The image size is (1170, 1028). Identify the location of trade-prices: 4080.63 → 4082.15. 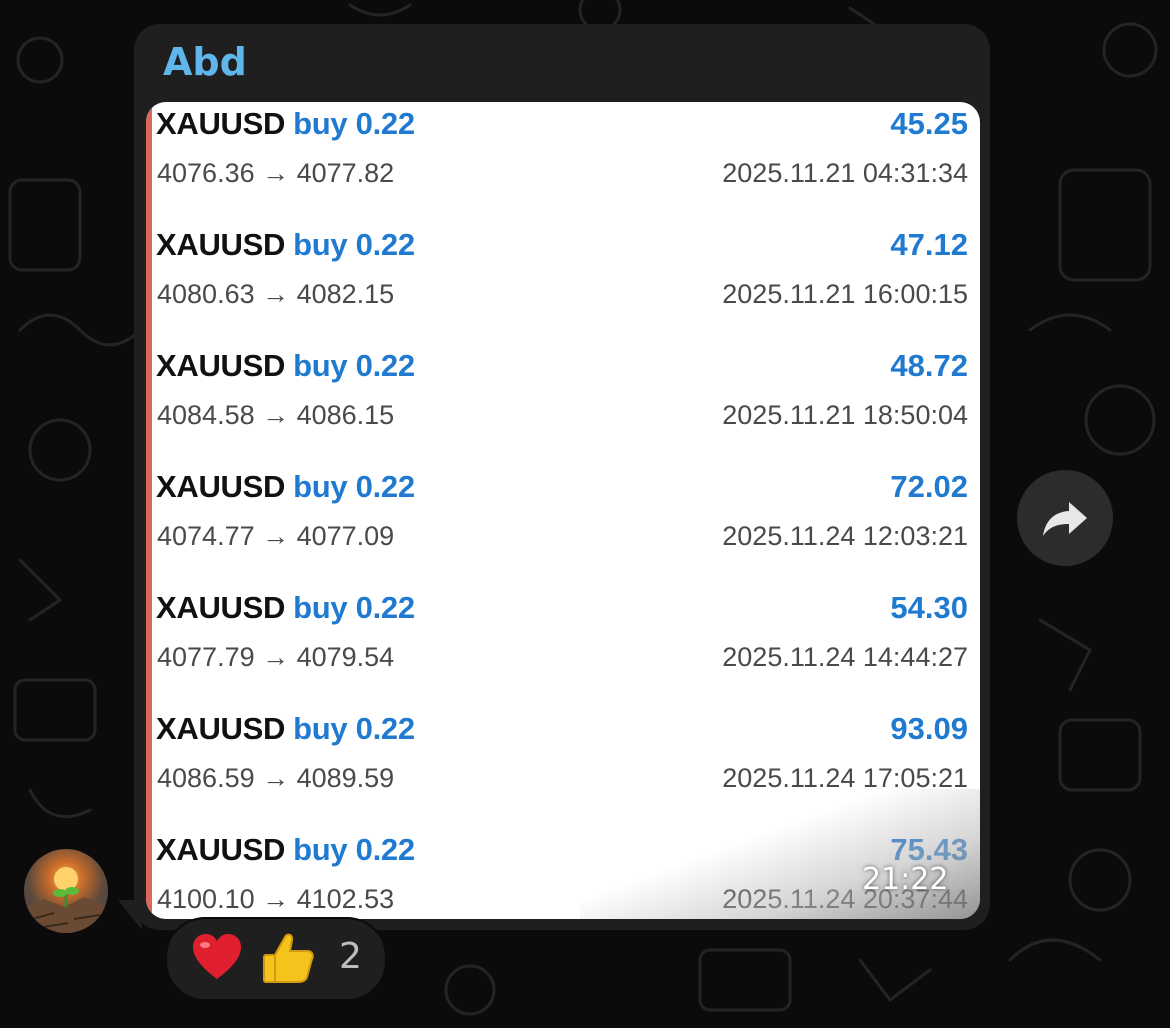
(276, 294).